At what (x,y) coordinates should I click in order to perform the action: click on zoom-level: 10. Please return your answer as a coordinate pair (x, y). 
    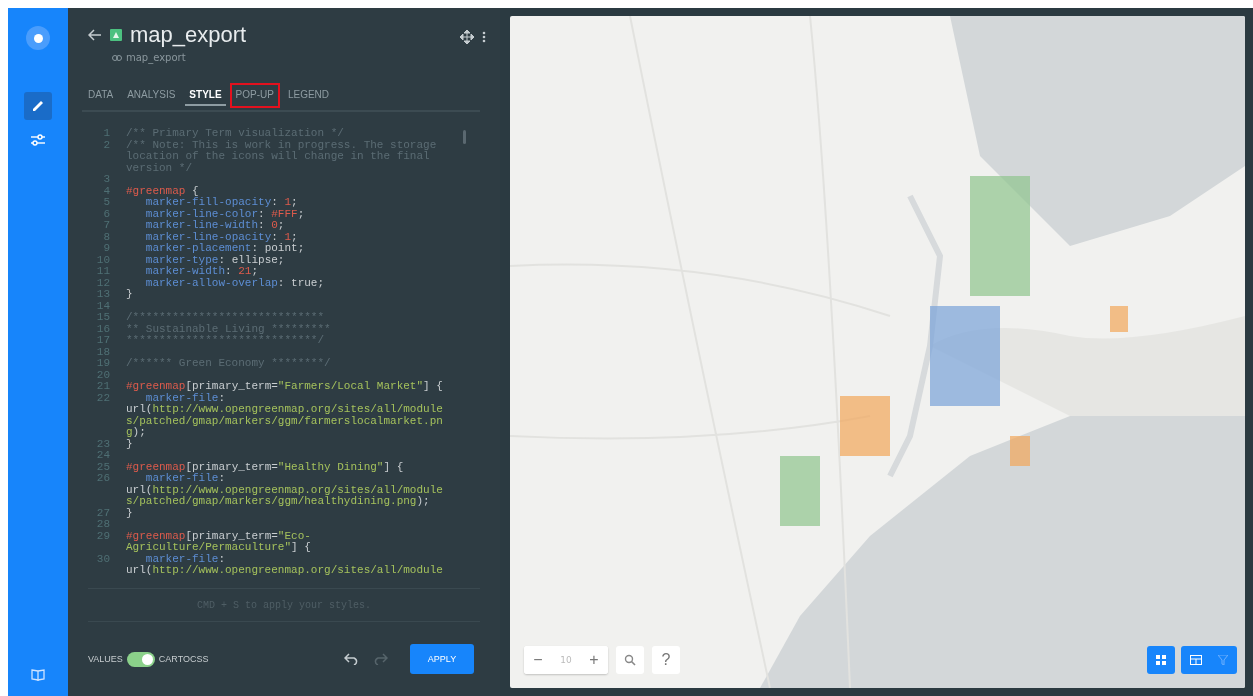
    Looking at the image, I should click on (566, 660).